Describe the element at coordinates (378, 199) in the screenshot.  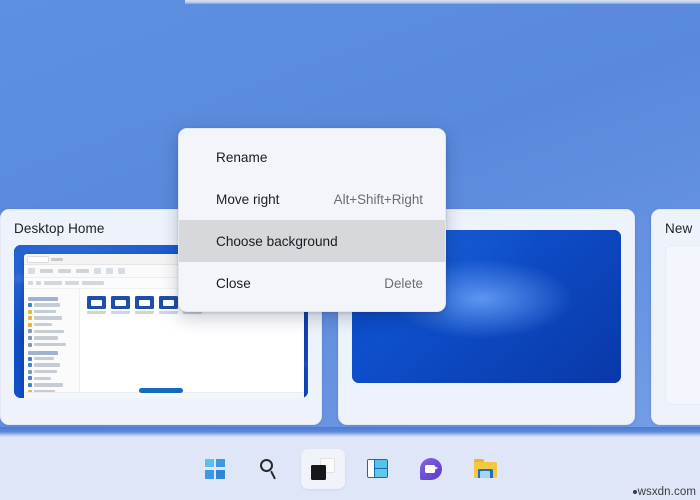
I see `menu-item-accelerator: Alt+Shift+Right` at that location.